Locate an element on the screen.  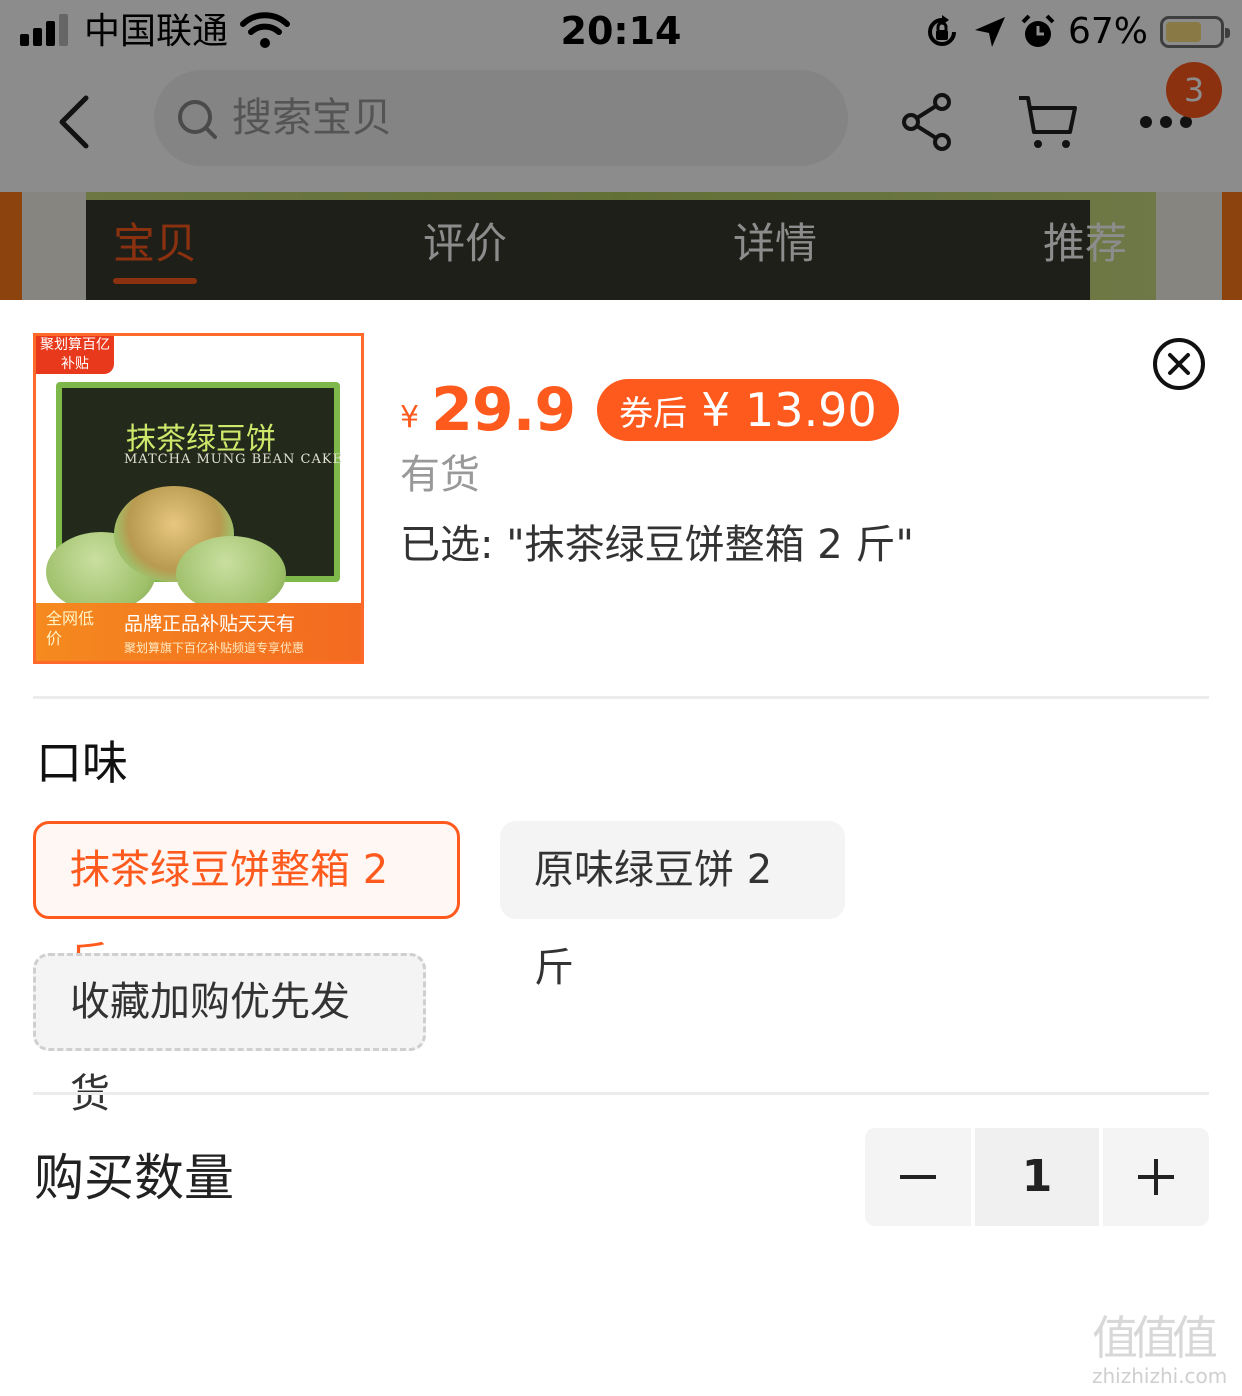
coupon-price: ¥ 13.90 is located at coordinates (789, 410).